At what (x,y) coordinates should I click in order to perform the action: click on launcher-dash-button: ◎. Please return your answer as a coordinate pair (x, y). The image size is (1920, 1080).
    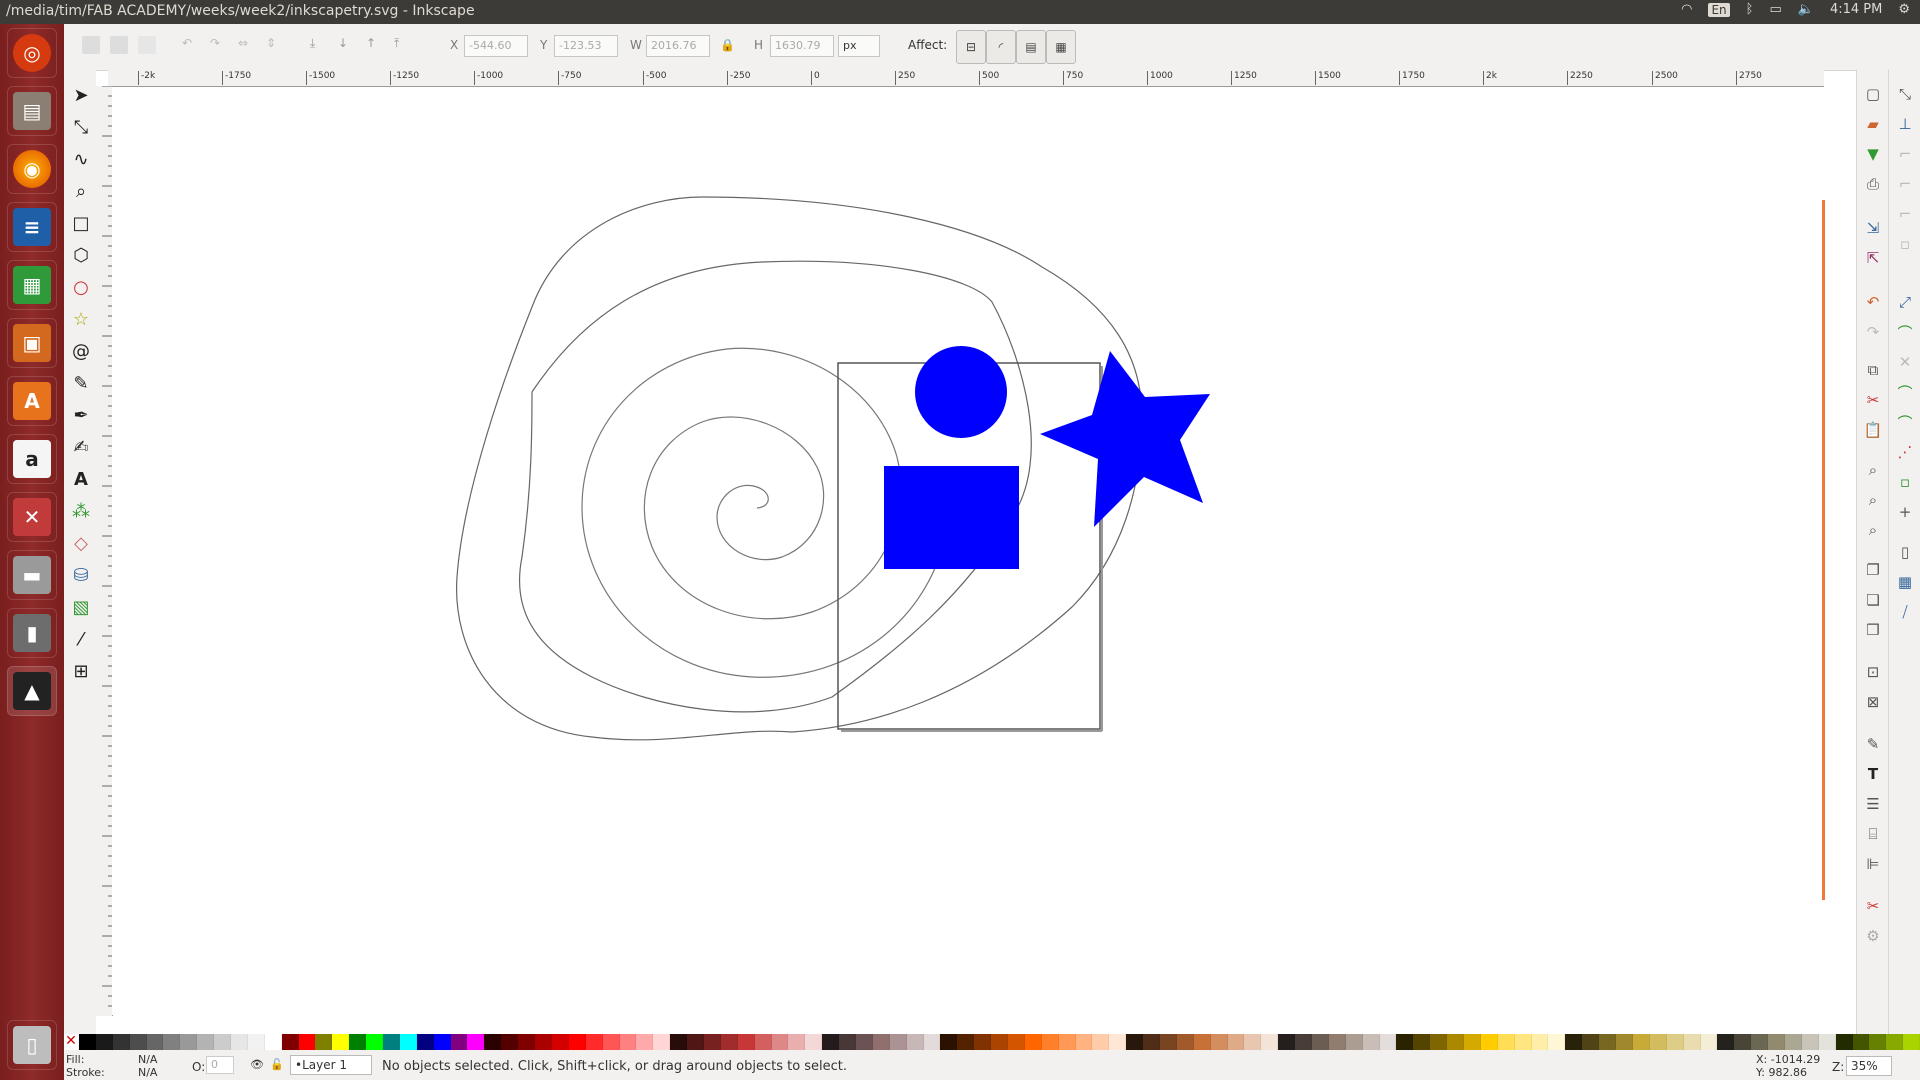
    Looking at the image, I should click on (32, 53).